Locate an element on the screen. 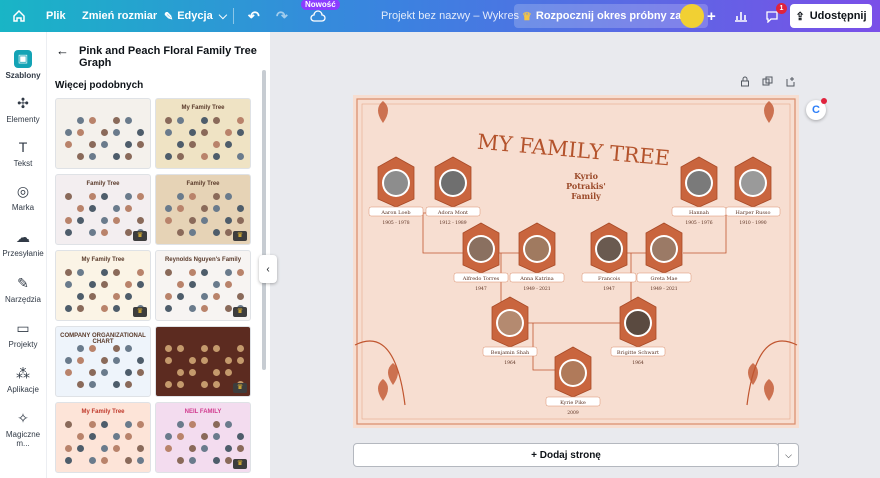  canva-assistant-icon: C is located at coordinates (816, 109).